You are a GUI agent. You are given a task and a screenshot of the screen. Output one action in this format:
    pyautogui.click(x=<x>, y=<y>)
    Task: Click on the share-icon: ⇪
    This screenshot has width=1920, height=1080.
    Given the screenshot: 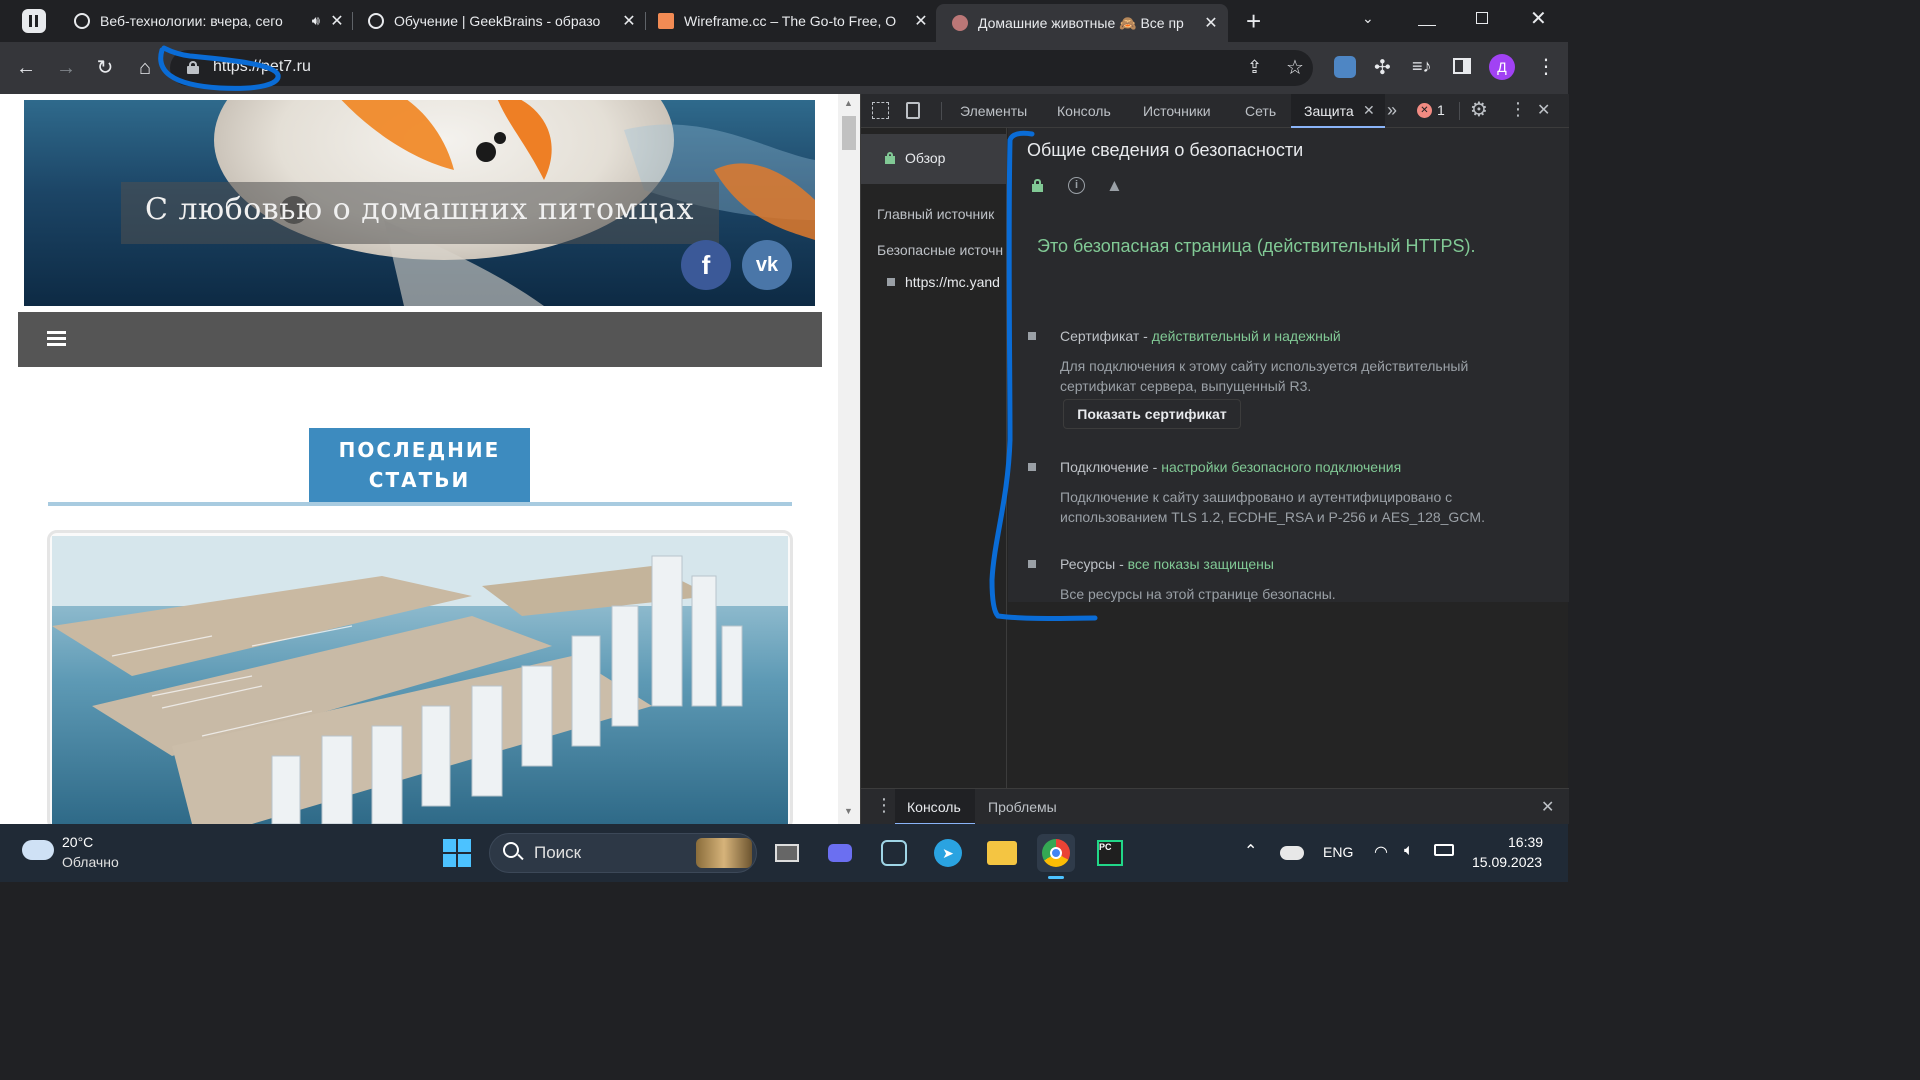 What is the action you would take?
    pyautogui.click(x=1254, y=67)
    